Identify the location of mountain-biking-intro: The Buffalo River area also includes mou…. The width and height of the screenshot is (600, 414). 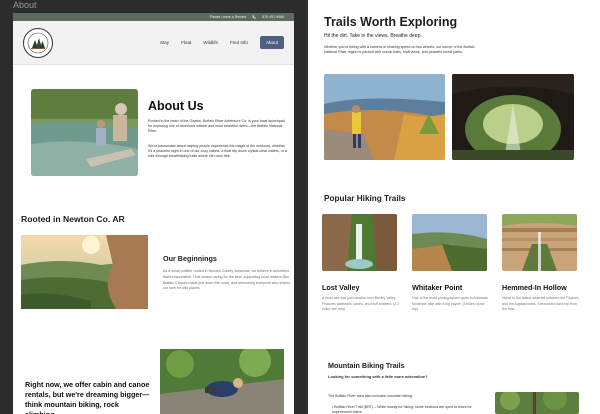
(370, 396).